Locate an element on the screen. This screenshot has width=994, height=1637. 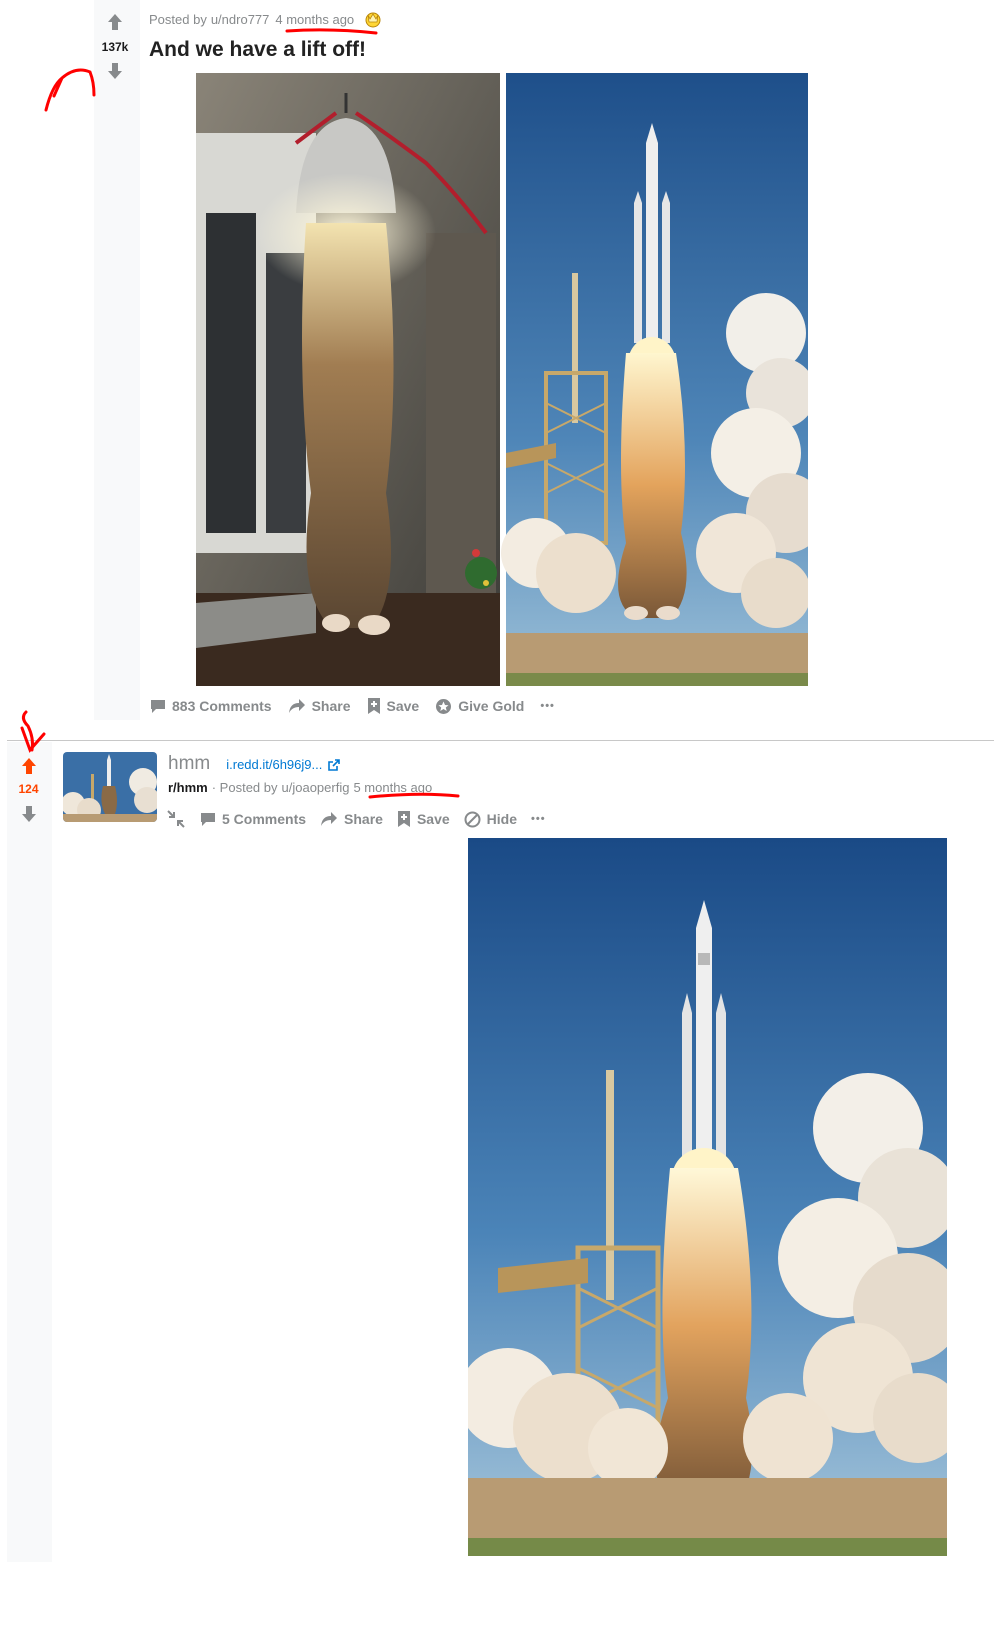
post2-subreddit-link: r/hmm is located at coordinates (188, 787).